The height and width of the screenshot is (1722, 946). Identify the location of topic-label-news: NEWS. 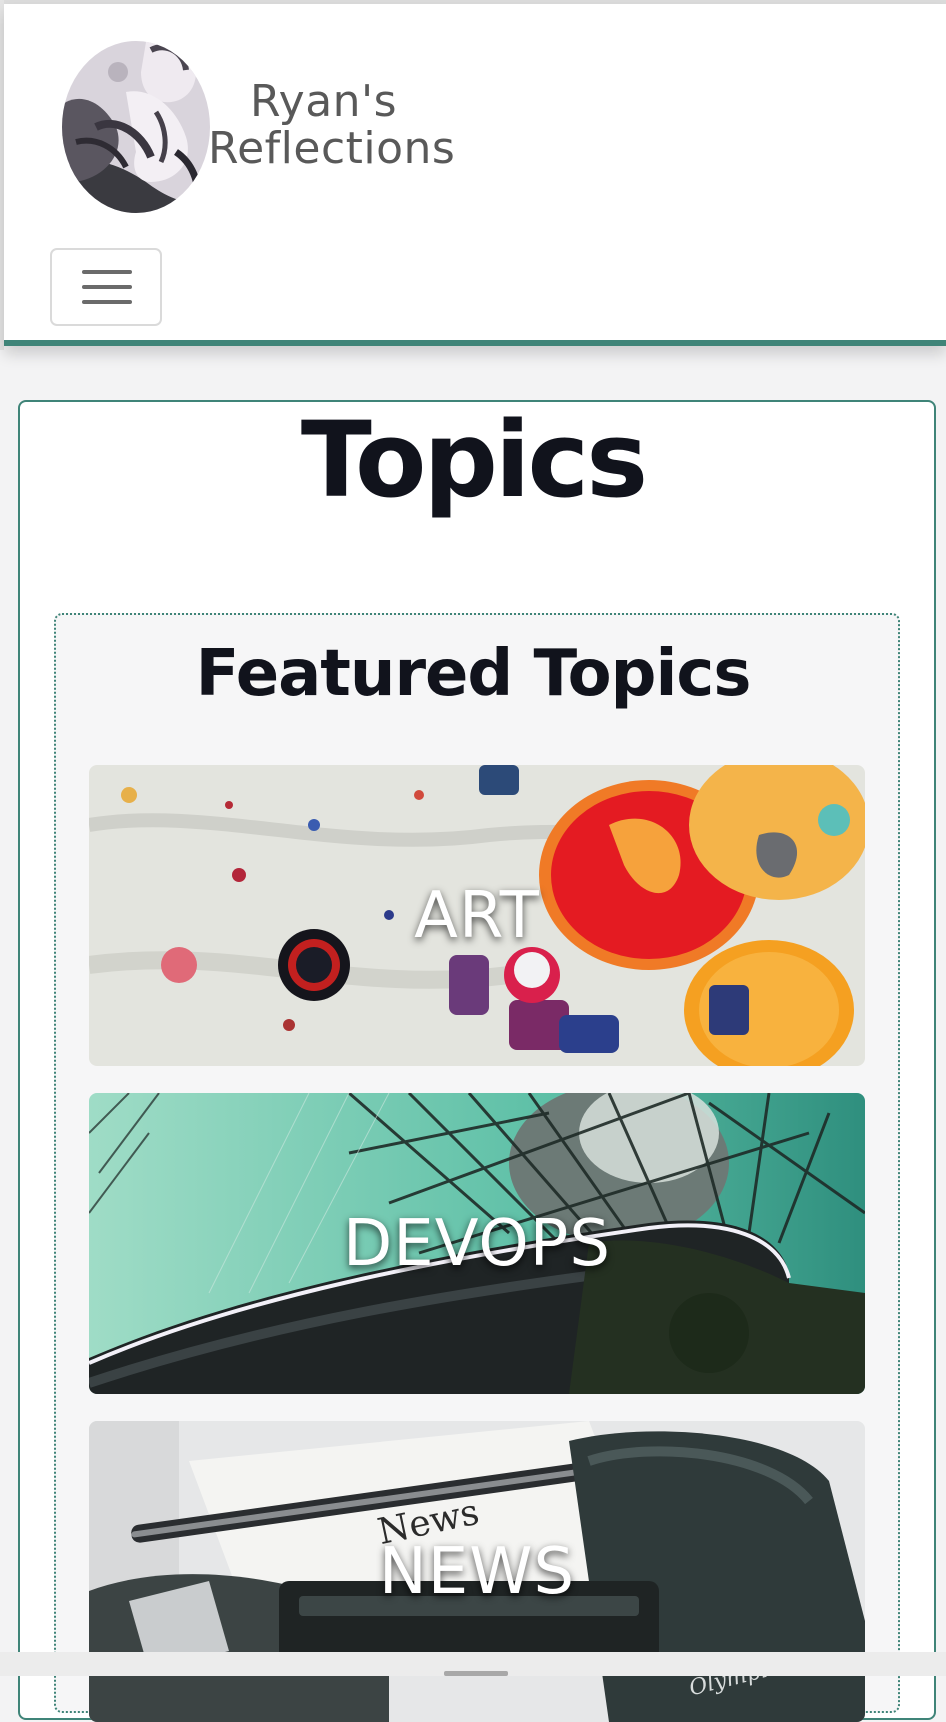
(477, 1571).